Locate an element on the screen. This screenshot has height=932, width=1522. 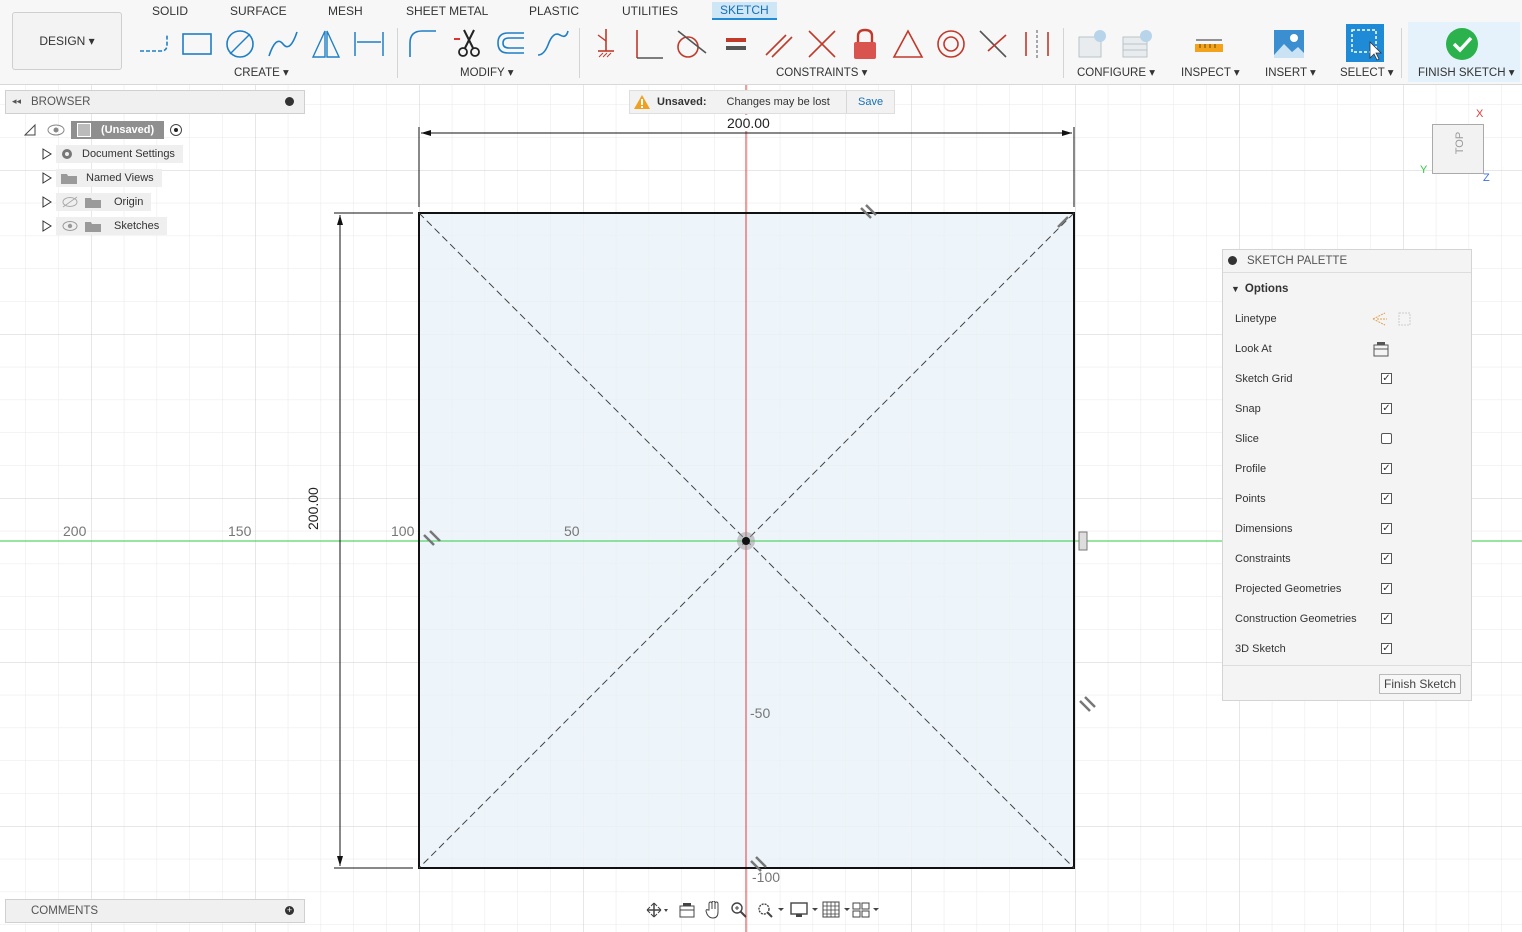
dim-horizontal-value: 200.00 is located at coordinates (748, 123).